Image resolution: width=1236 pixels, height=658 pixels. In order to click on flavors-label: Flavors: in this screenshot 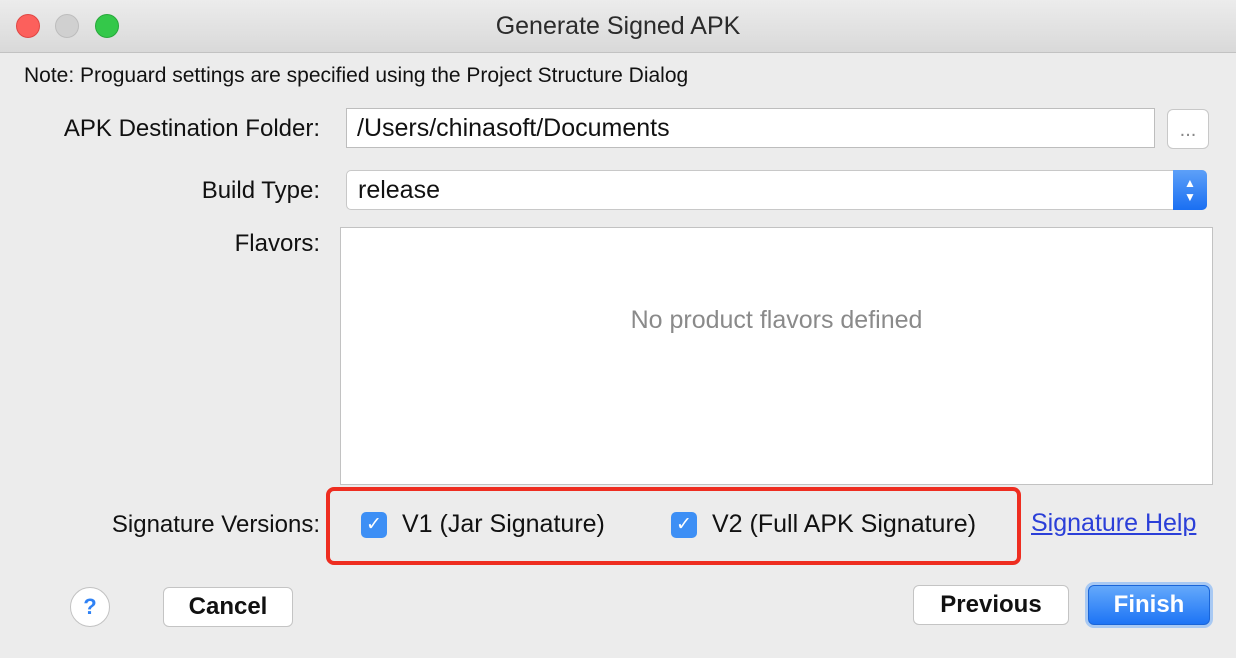, I will do `click(277, 243)`.